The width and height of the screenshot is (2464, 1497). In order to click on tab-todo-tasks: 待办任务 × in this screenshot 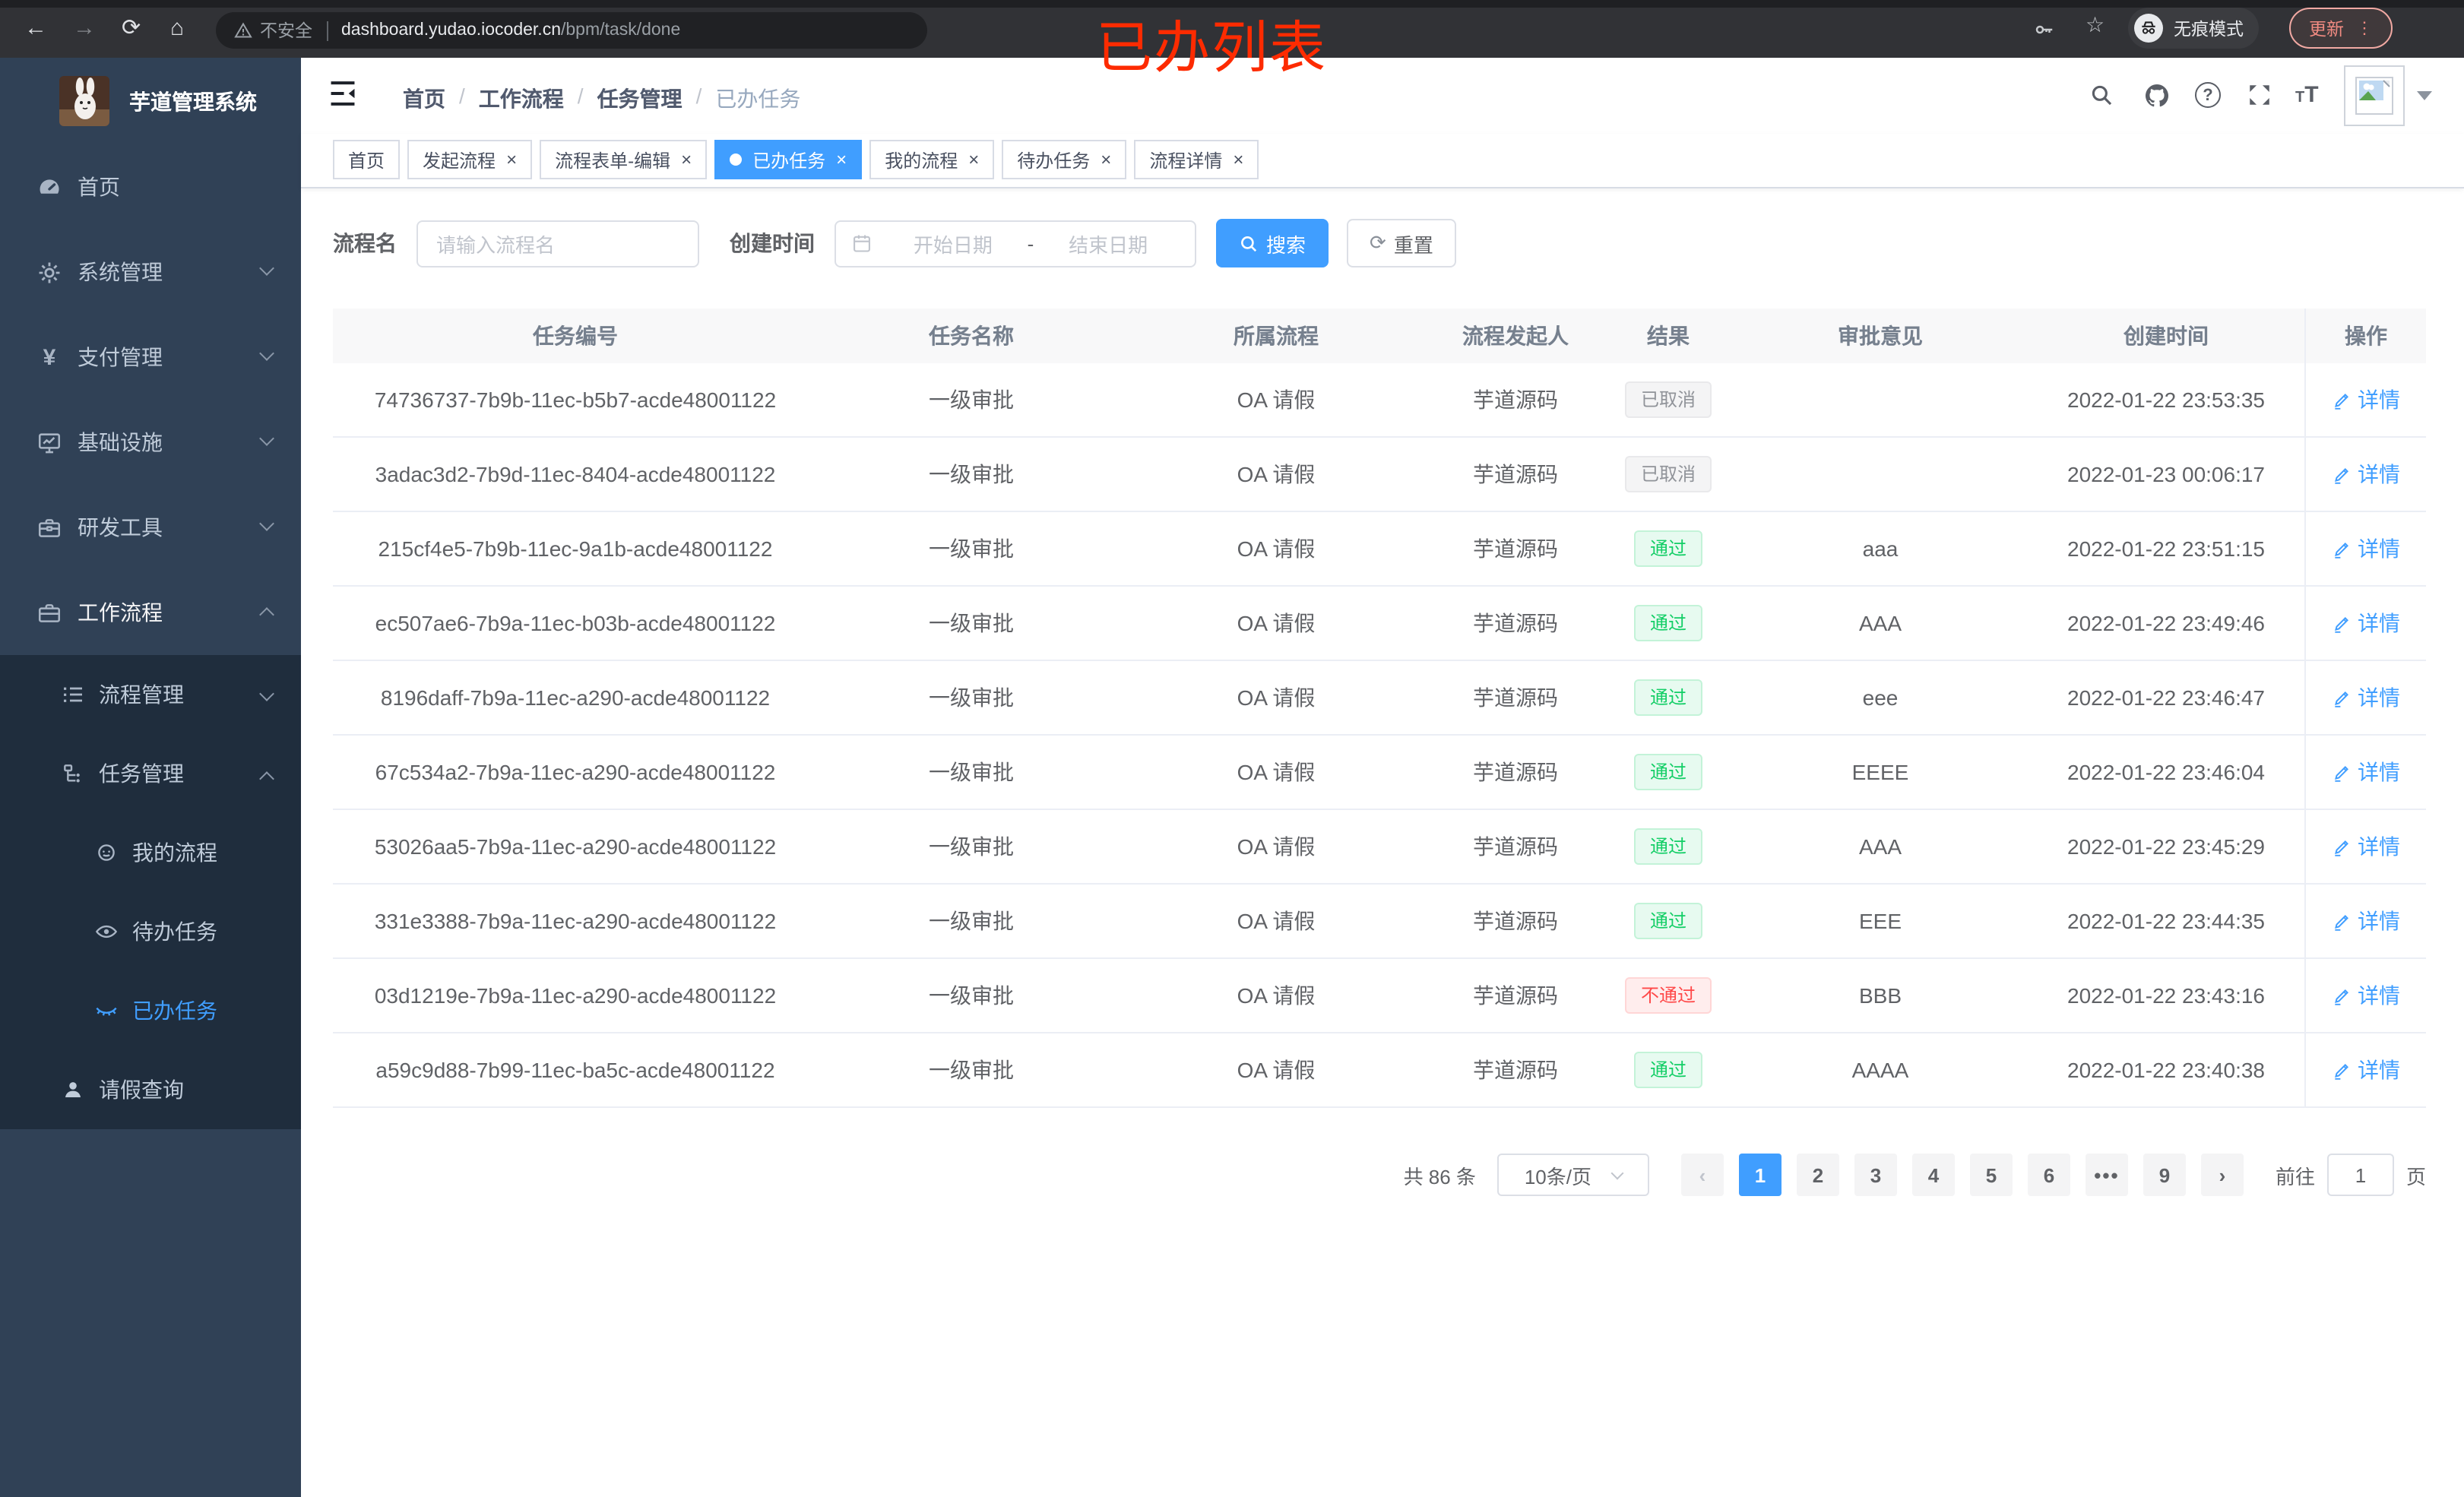, I will do `click(1064, 159)`.